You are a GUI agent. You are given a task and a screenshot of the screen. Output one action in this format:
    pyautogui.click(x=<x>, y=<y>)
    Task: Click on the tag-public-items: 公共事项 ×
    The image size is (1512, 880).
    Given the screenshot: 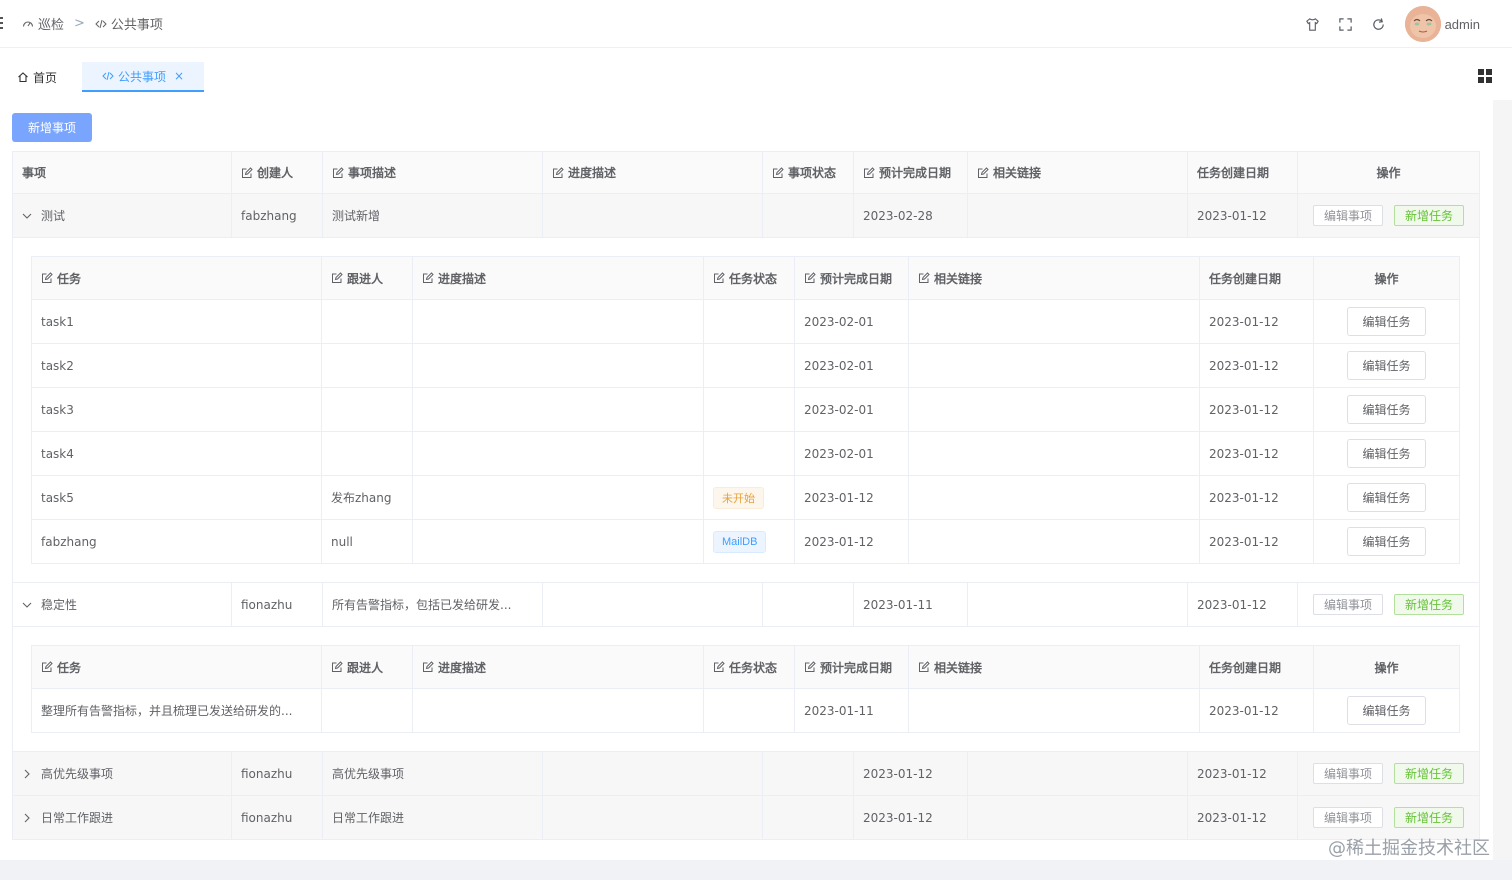 What is the action you would take?
    pyautogui.click(x=143, y=77)
    